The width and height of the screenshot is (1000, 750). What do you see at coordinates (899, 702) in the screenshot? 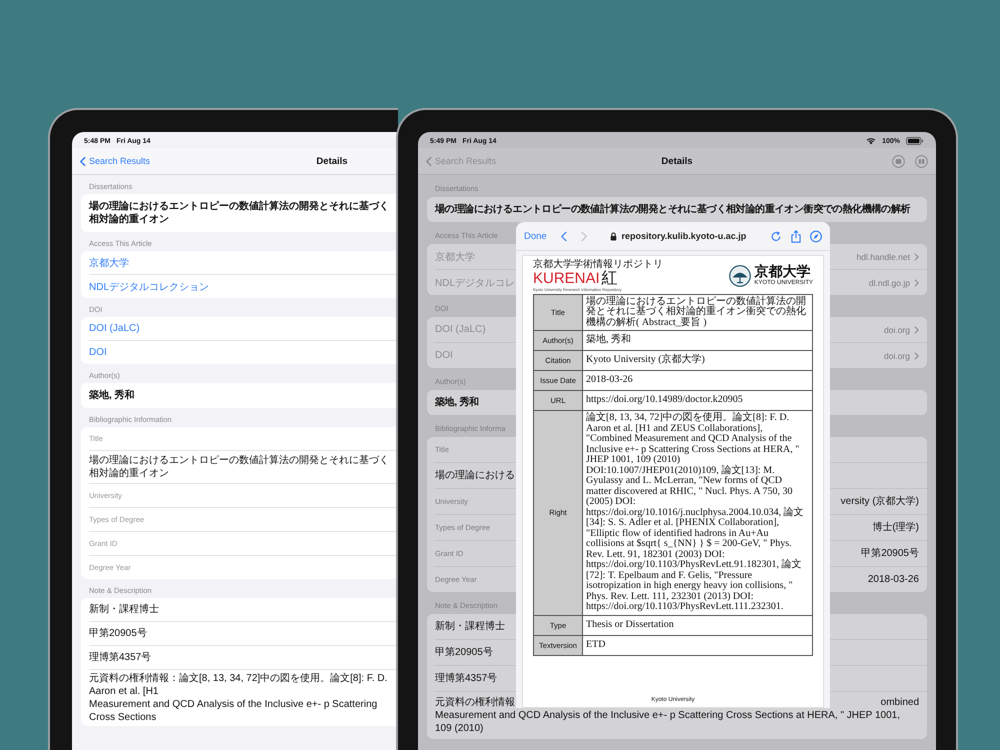
I see `description-text: ombined` at bounding box center [899, 702].